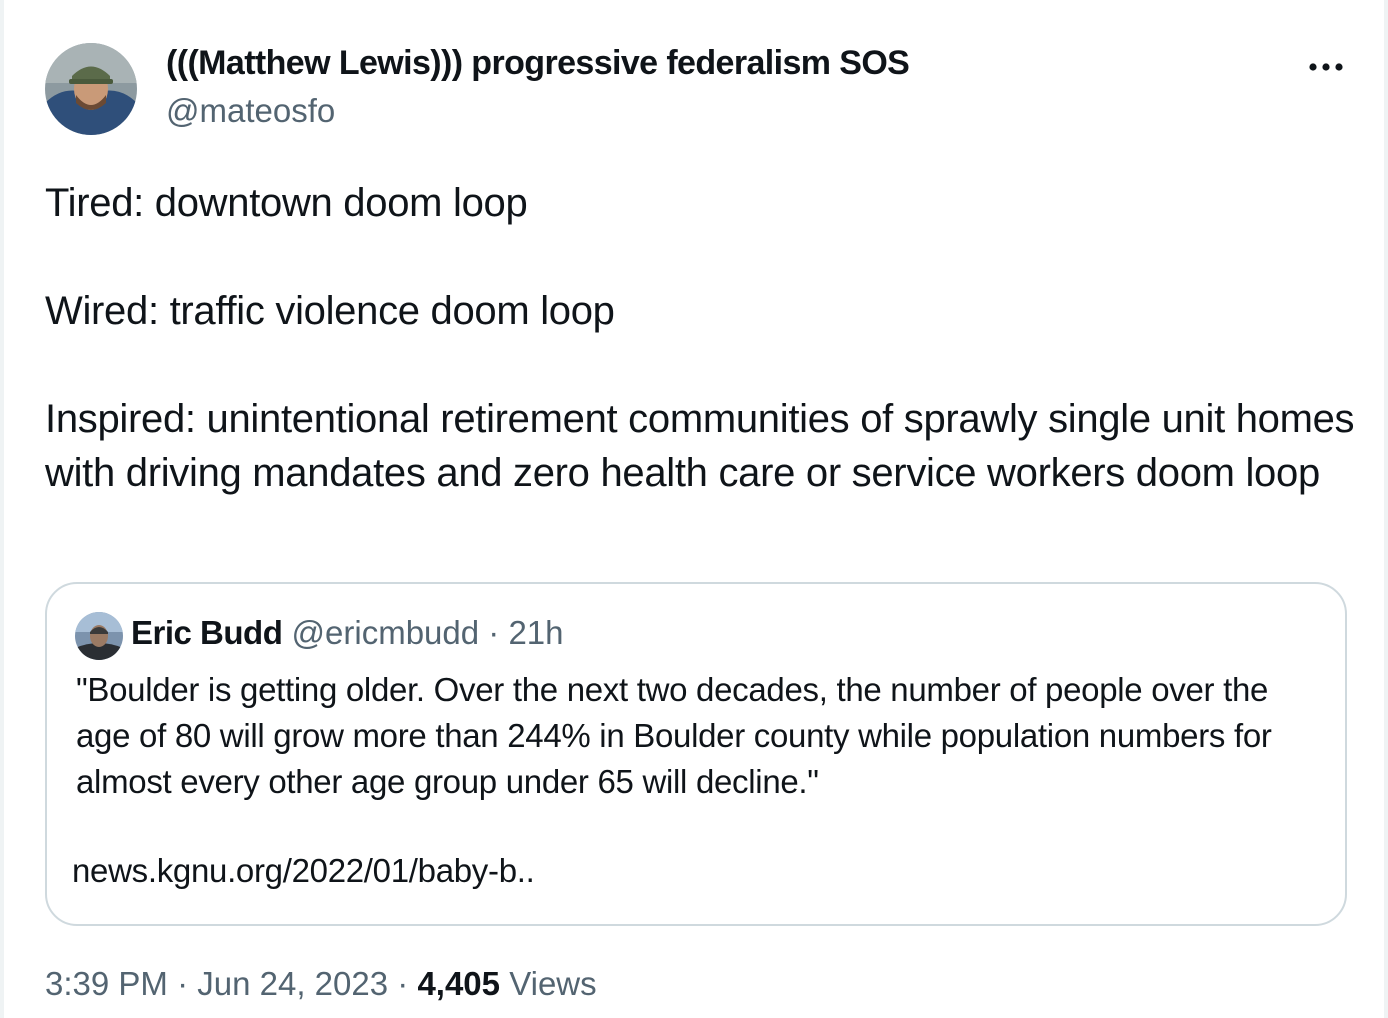 The image size is (1388, 1018). Describe the element at coordinates (250, 111) in the screenshot. I see `author-handle: @mateosfo` at that location.